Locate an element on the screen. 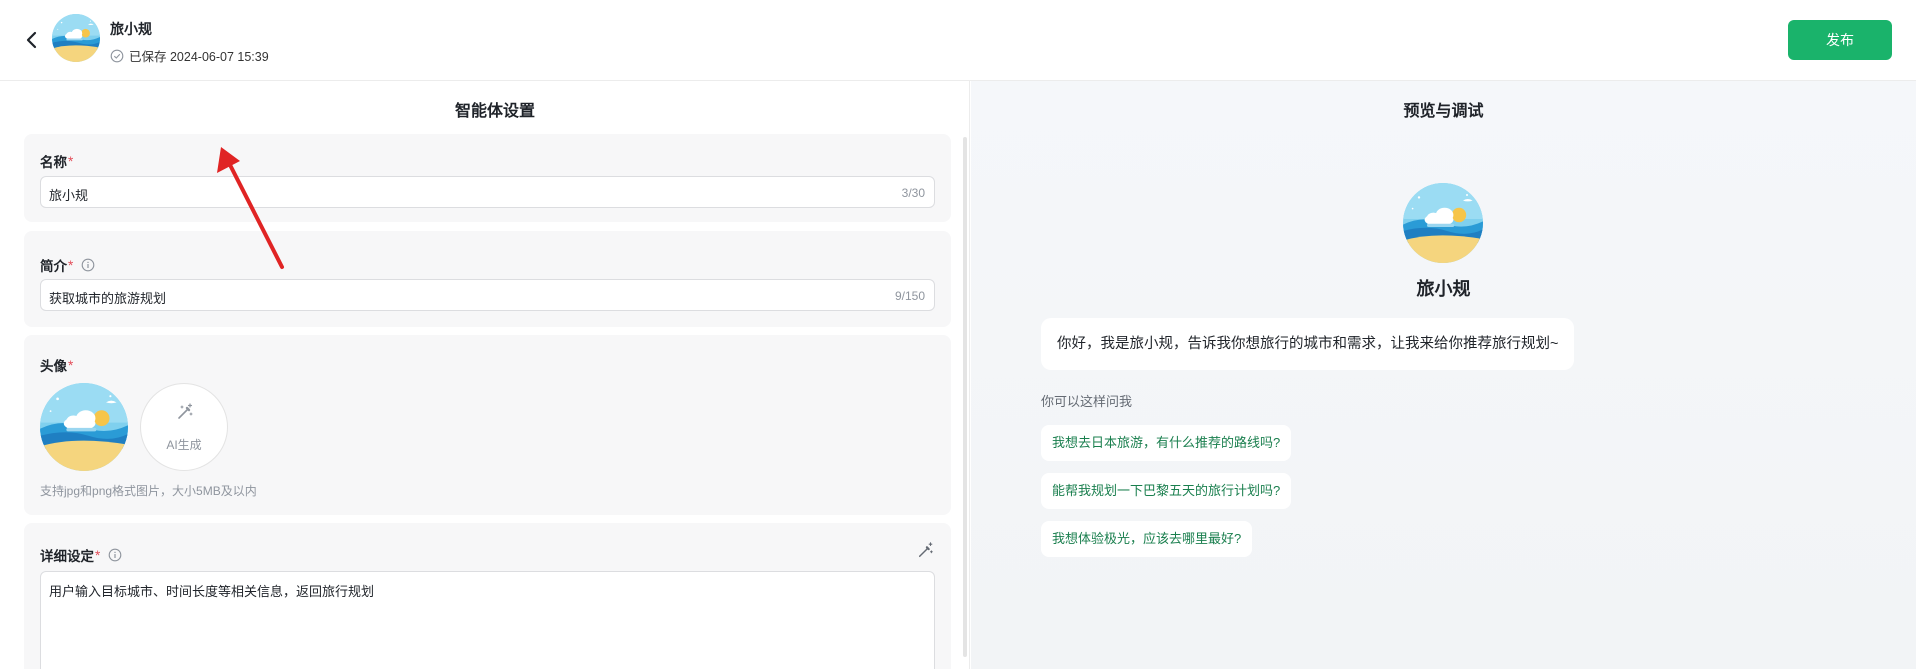 This screenshot has height=669, width=1916. ai-generate-label: AI生成 is located at coordinates (184, 445).